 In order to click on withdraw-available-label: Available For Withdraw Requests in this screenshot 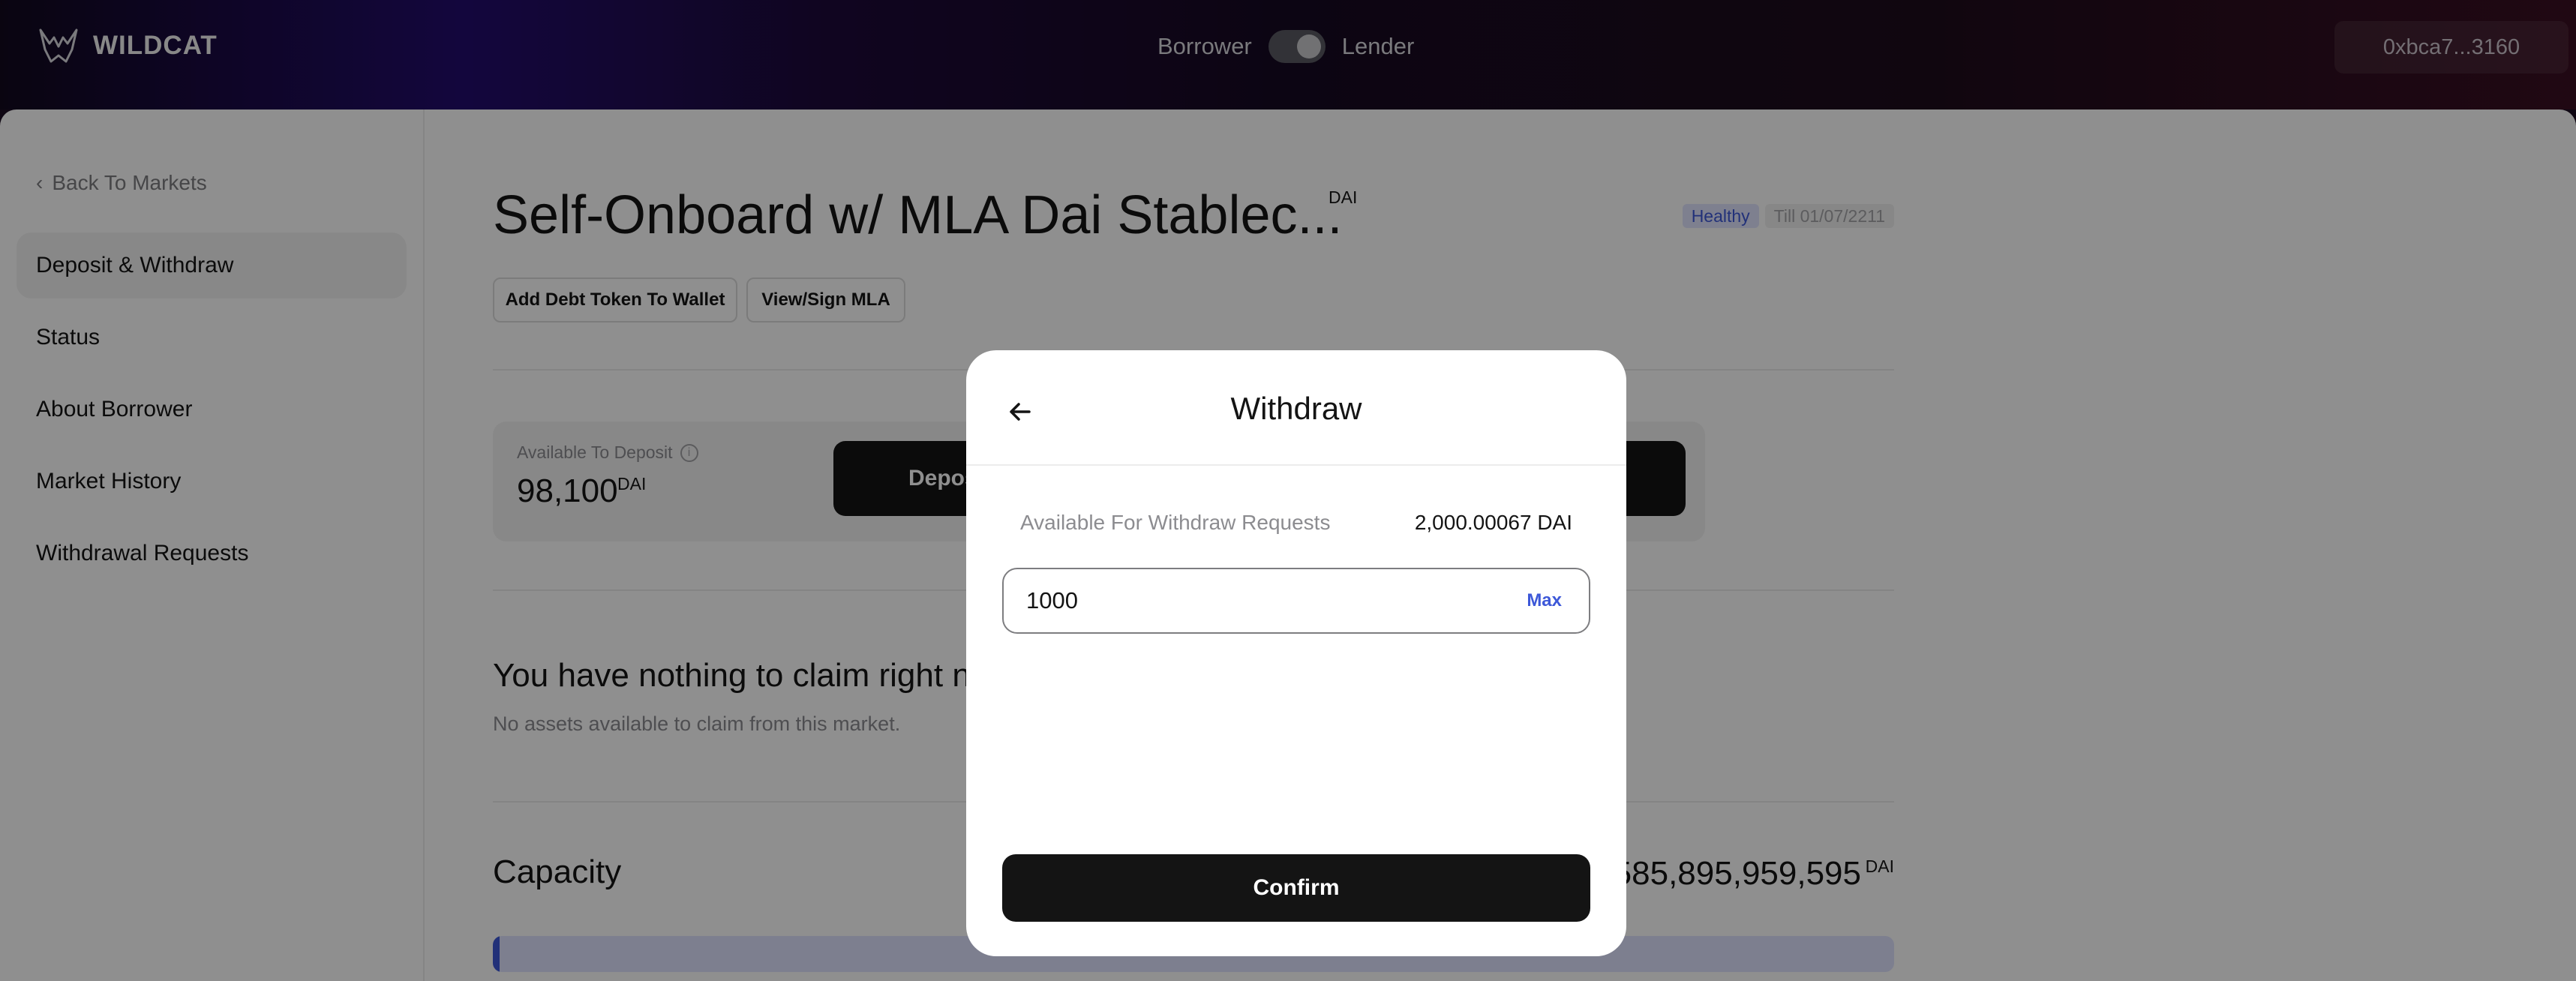, I will do `click(1175, 522)`.